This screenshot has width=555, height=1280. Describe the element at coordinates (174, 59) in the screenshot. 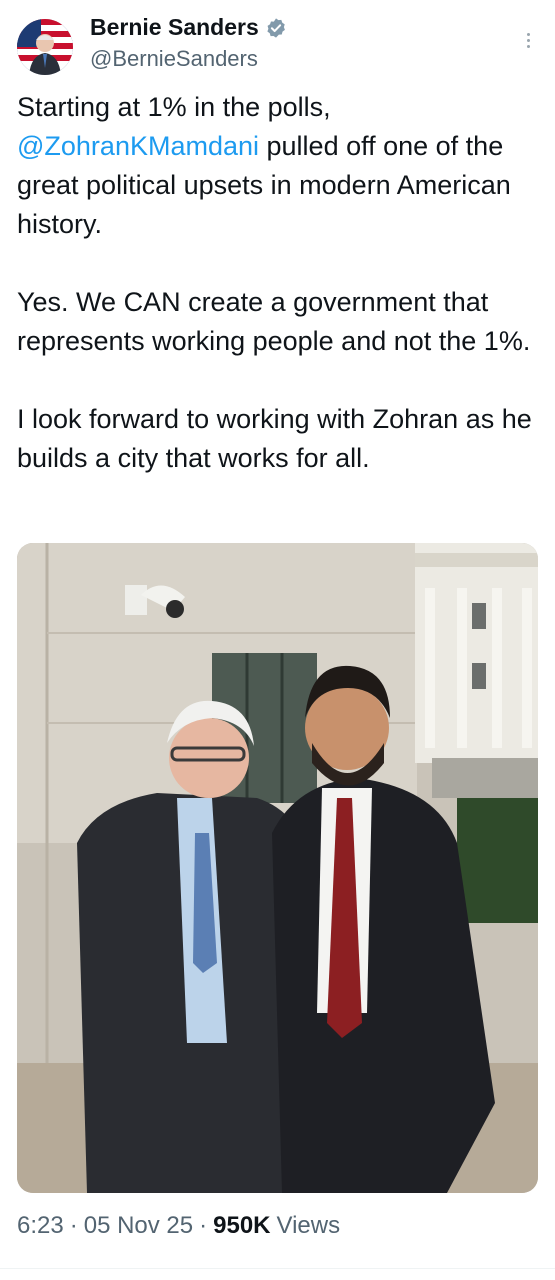

I see `author-handle: @BernieSanders` at that location.